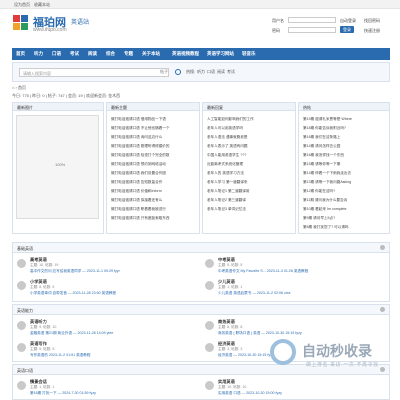 The width and height of the screenshot is (400, 400). I want to click on site-url: www.ifupo.com, so click(50, 30).